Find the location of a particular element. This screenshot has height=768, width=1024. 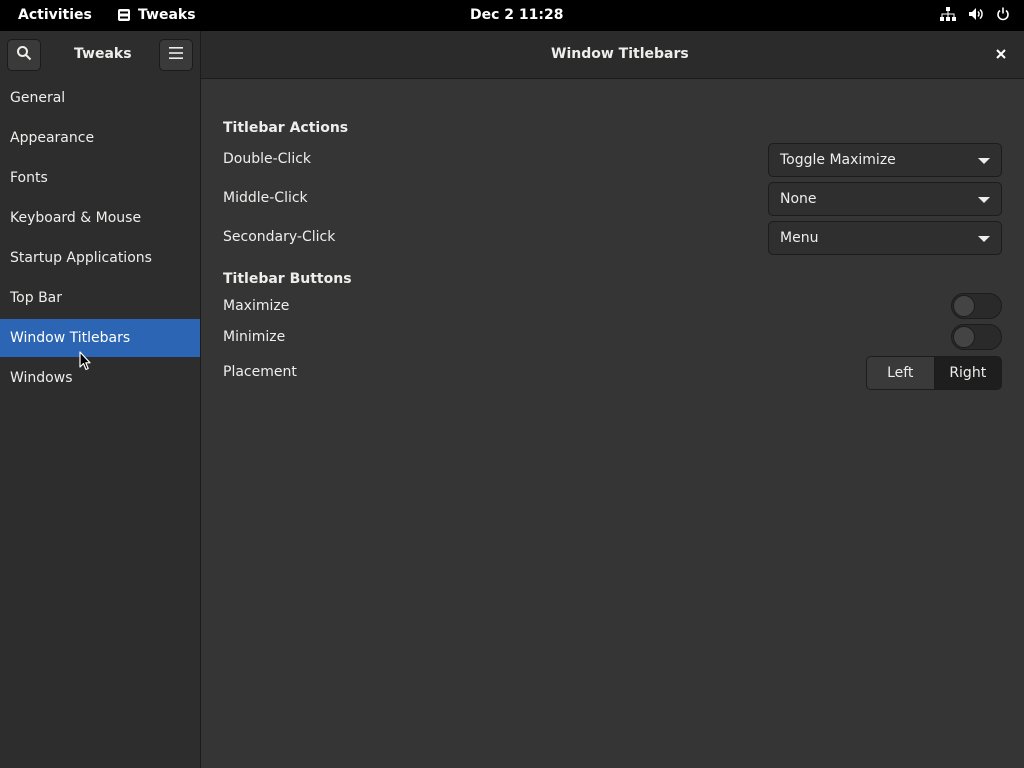

hamburger-menu-icon is located at coordinates (176, 55).